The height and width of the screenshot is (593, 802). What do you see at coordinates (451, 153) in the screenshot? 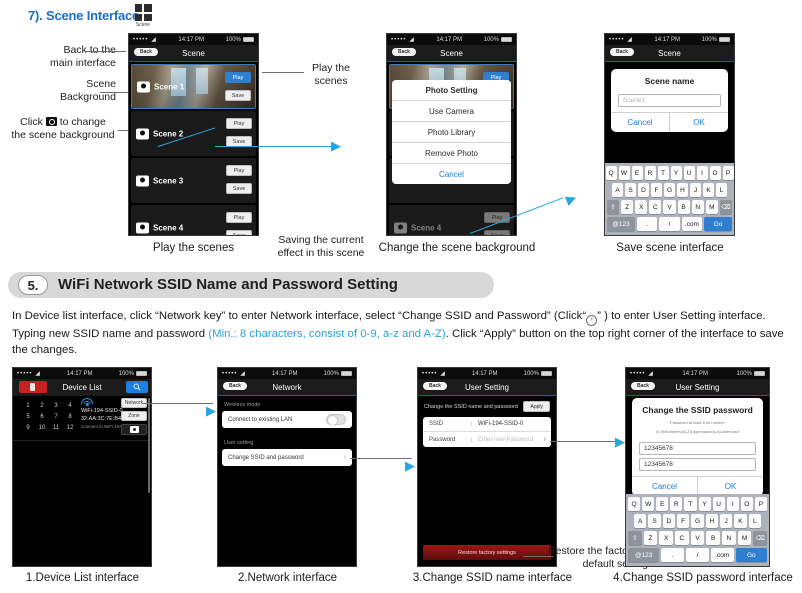
I see `action-remove-photo: Remove Photo` at bounding box center [451, 153].